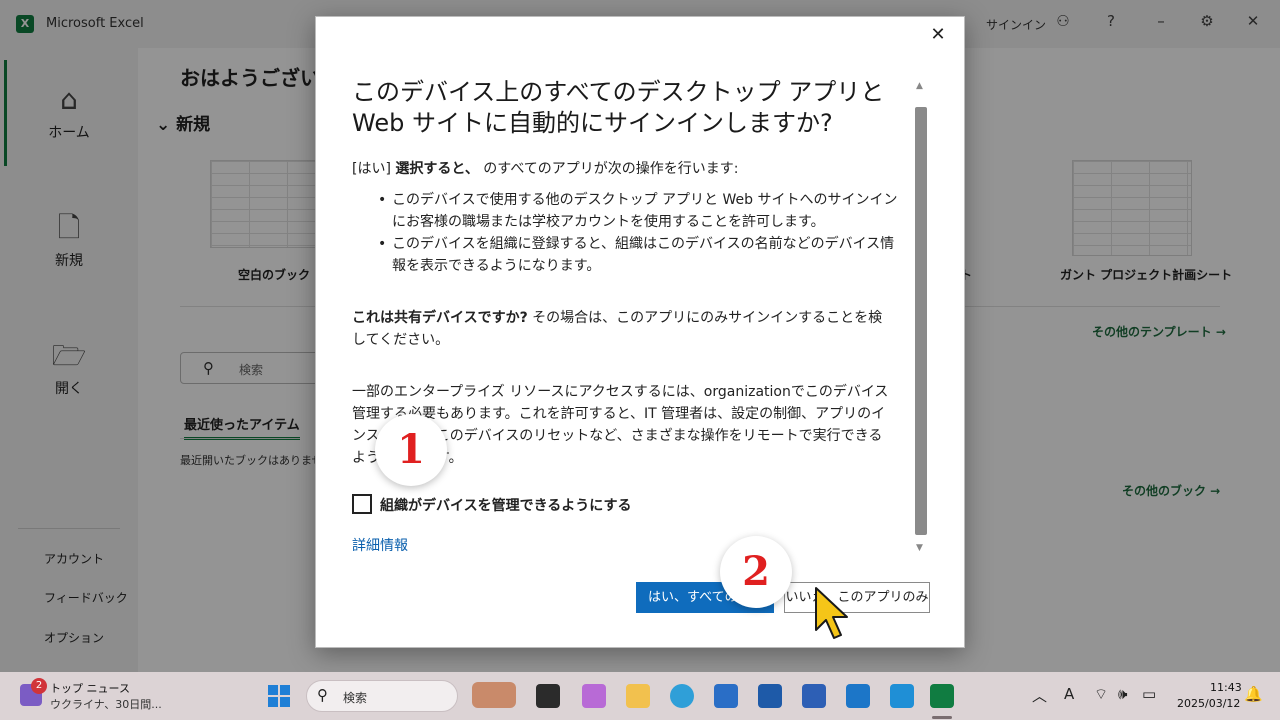 The height and width of the screenshot is (720, 1280). I want to click on dialog-intro: [はい] 選択すると、 のすべてのアプリが次の操作を行います:, so click(635, 169).